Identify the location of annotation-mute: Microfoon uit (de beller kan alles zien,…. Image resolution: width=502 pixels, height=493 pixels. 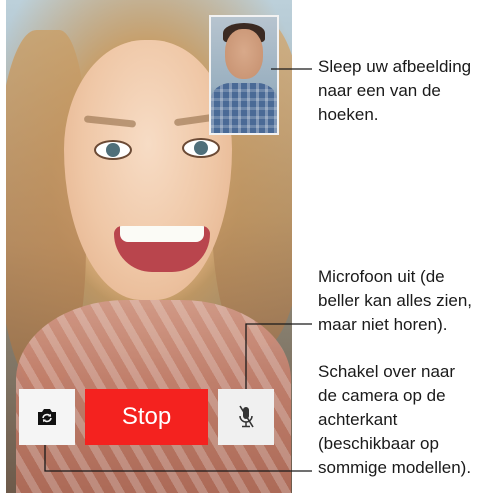
(395, 301).